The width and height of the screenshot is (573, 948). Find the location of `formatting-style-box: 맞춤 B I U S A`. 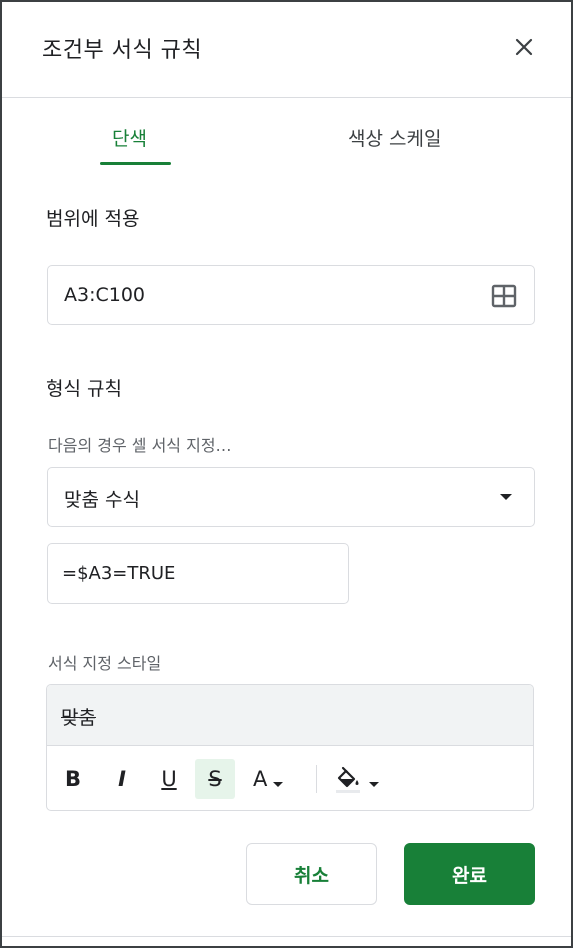

formatting-style-box: 맞춤 B I U S A is located at coordinates (290, 747).